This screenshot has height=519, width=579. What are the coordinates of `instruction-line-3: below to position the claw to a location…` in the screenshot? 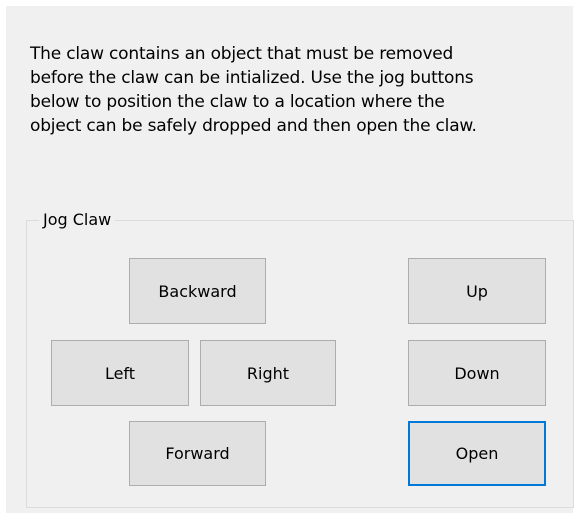 It's located at (237, 102).